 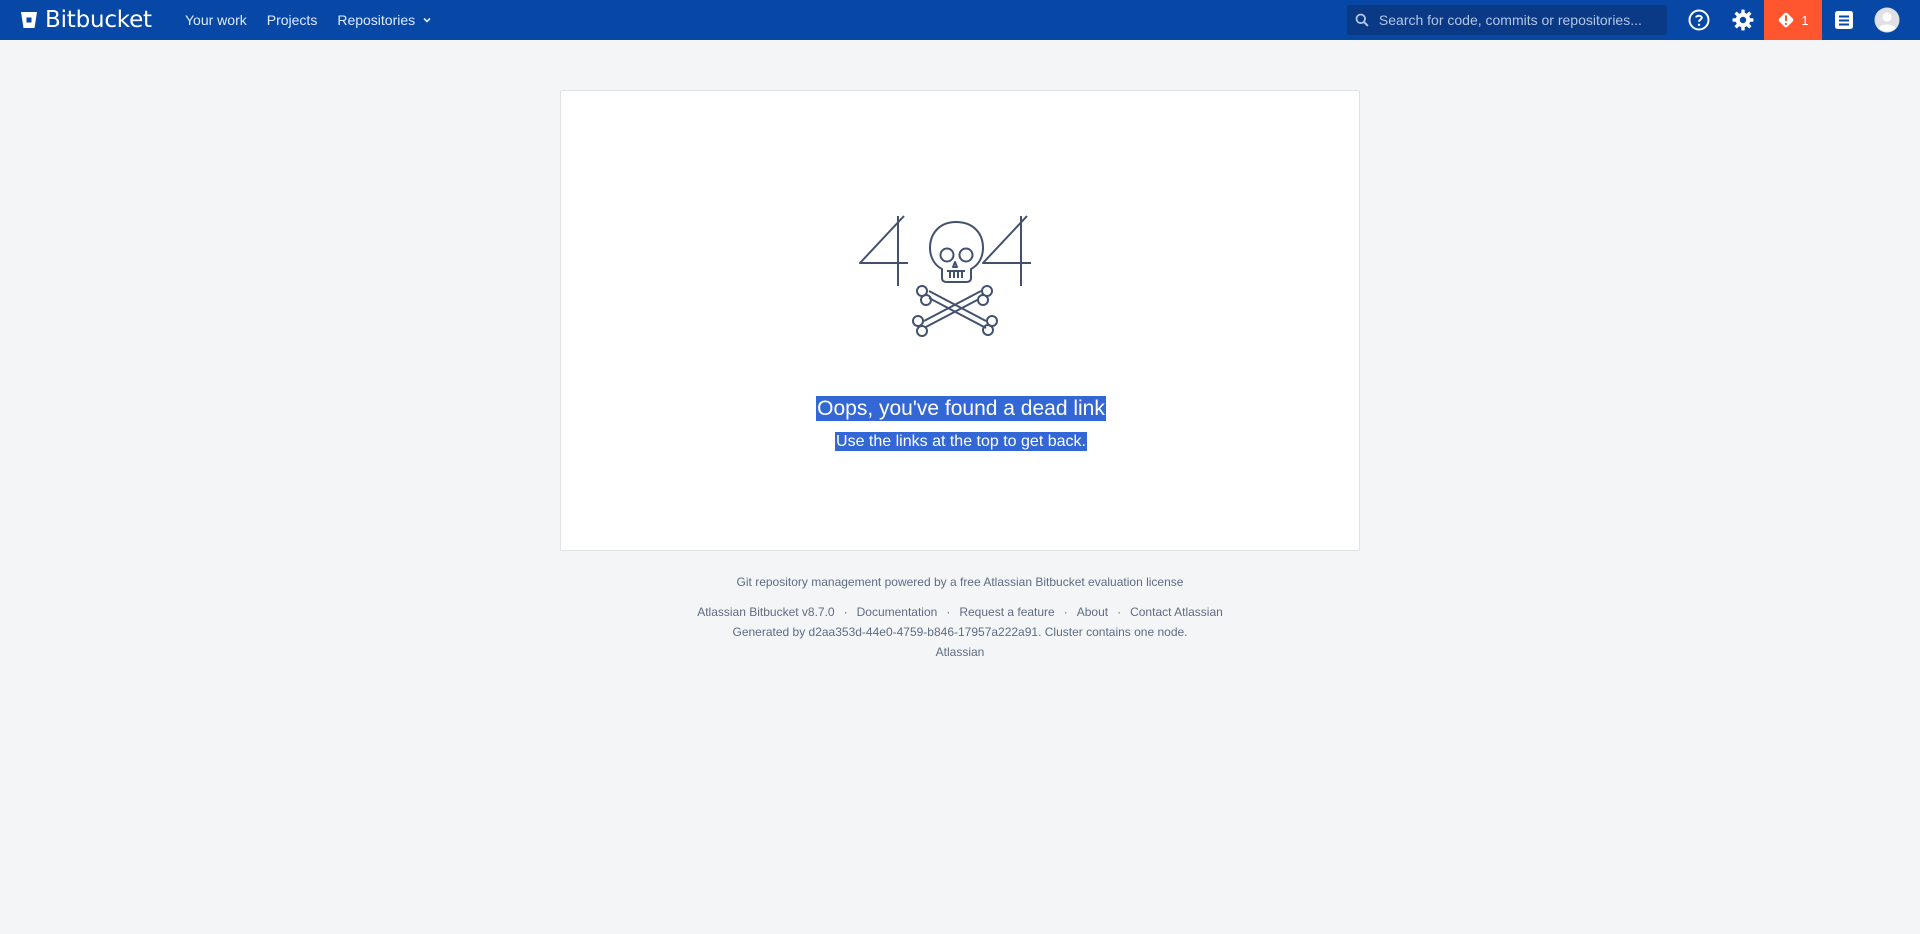 I want to click on user-profile-button, so click(x=1887, y=20).